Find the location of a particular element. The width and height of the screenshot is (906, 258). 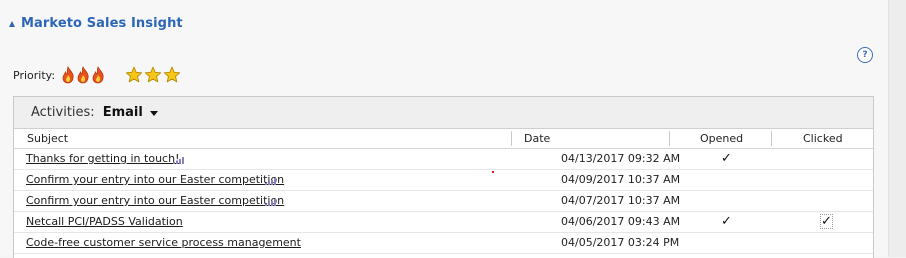

subject-link: Thanks for getting in touch! is located at coordinates (102, 159).